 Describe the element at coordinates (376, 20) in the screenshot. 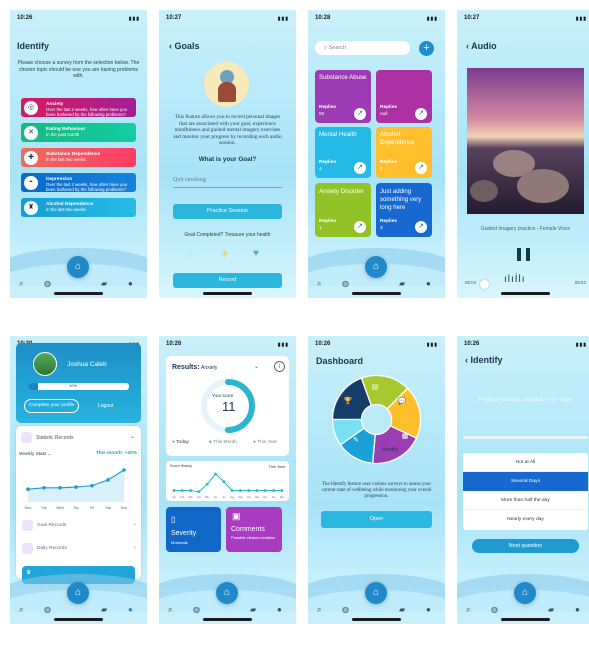

I see `status-bar: 10:28 ▮▮▮` at that location.